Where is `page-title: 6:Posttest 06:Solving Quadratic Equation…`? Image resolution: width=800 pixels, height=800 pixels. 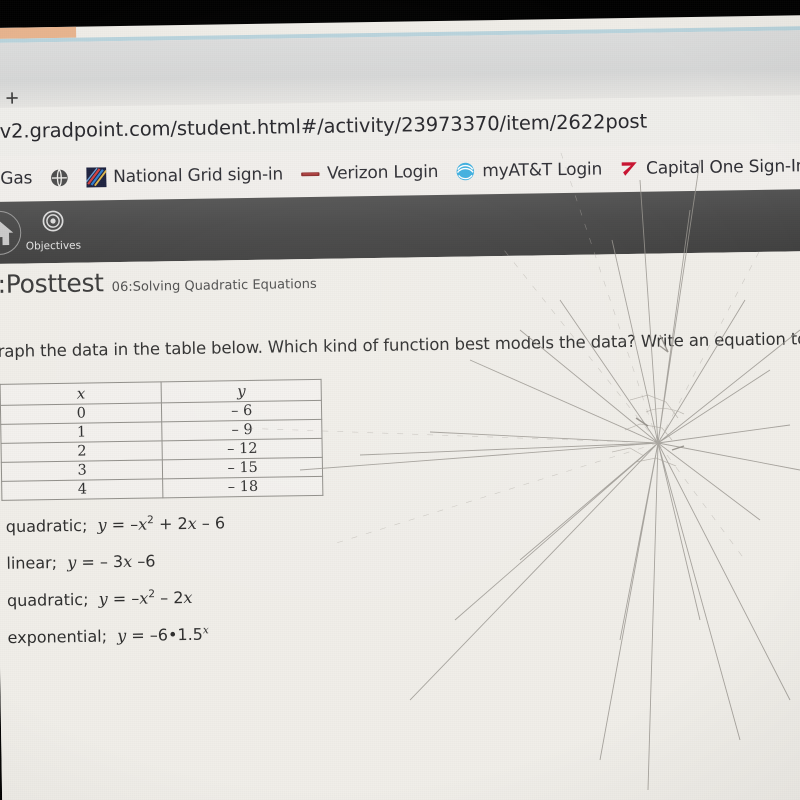 page-title: 6:Posttest 06:Solving Quadratic Equation… is located at coordinates (158, 282).